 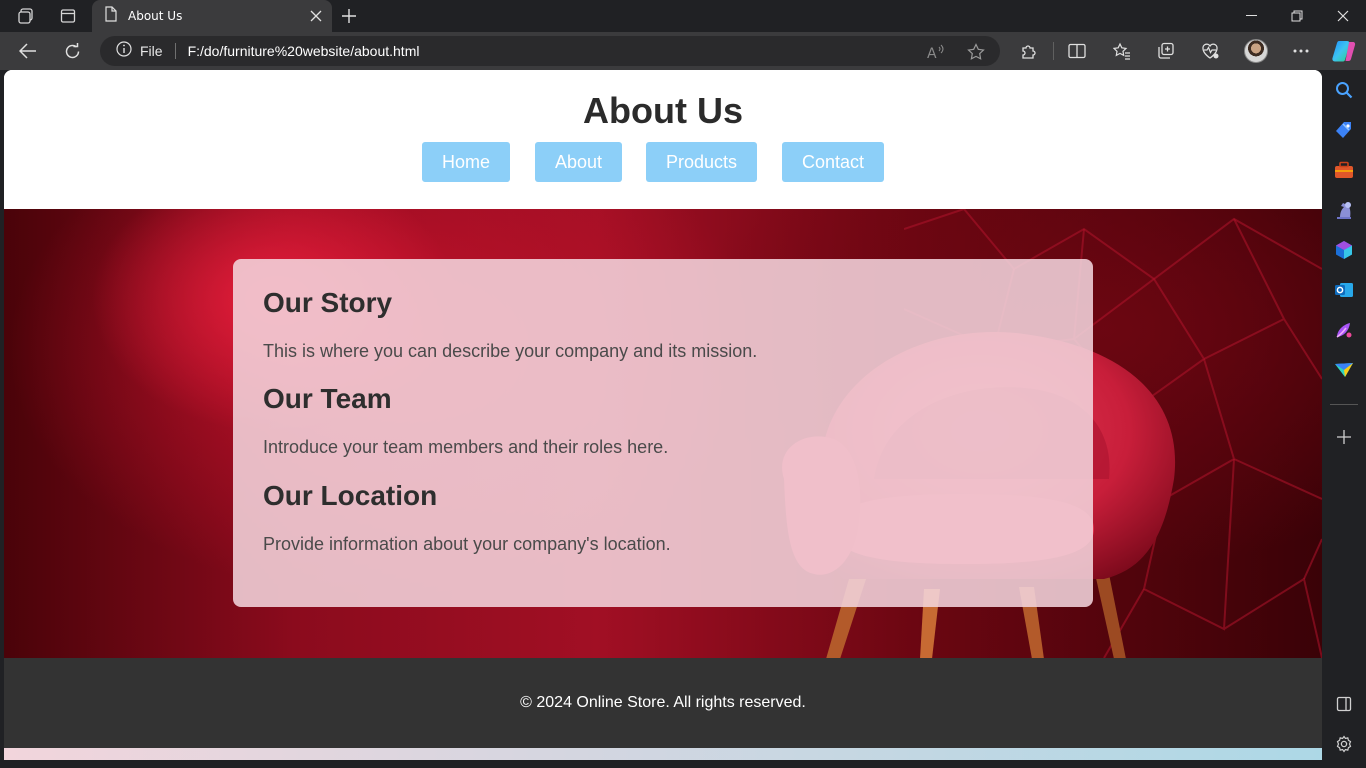 What do you see at coordinates (1077, 51) in the screenshot?
I see `split-screen-icon` at bounding box center [1077, 51].